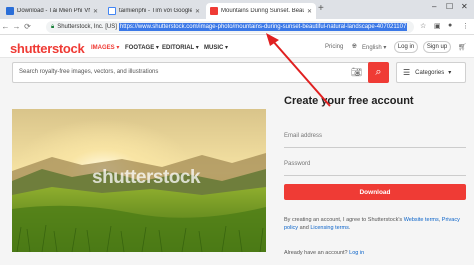 The width and height of the screenshot is (474, 265). Describe the element at coordinates (10, 11) in the screenshot. I see `tab-favicon-icon` at that location.